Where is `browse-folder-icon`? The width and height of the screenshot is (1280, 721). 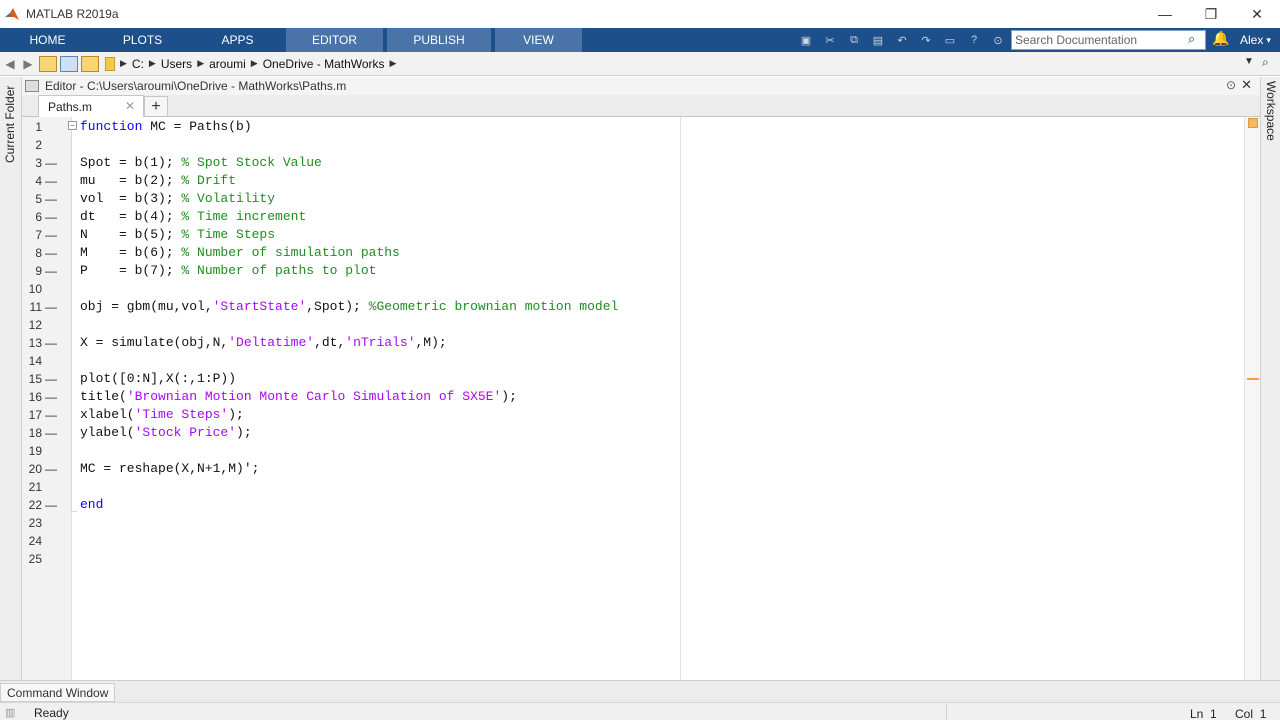
browse-folder-icon is located at coordinates (69, 63).